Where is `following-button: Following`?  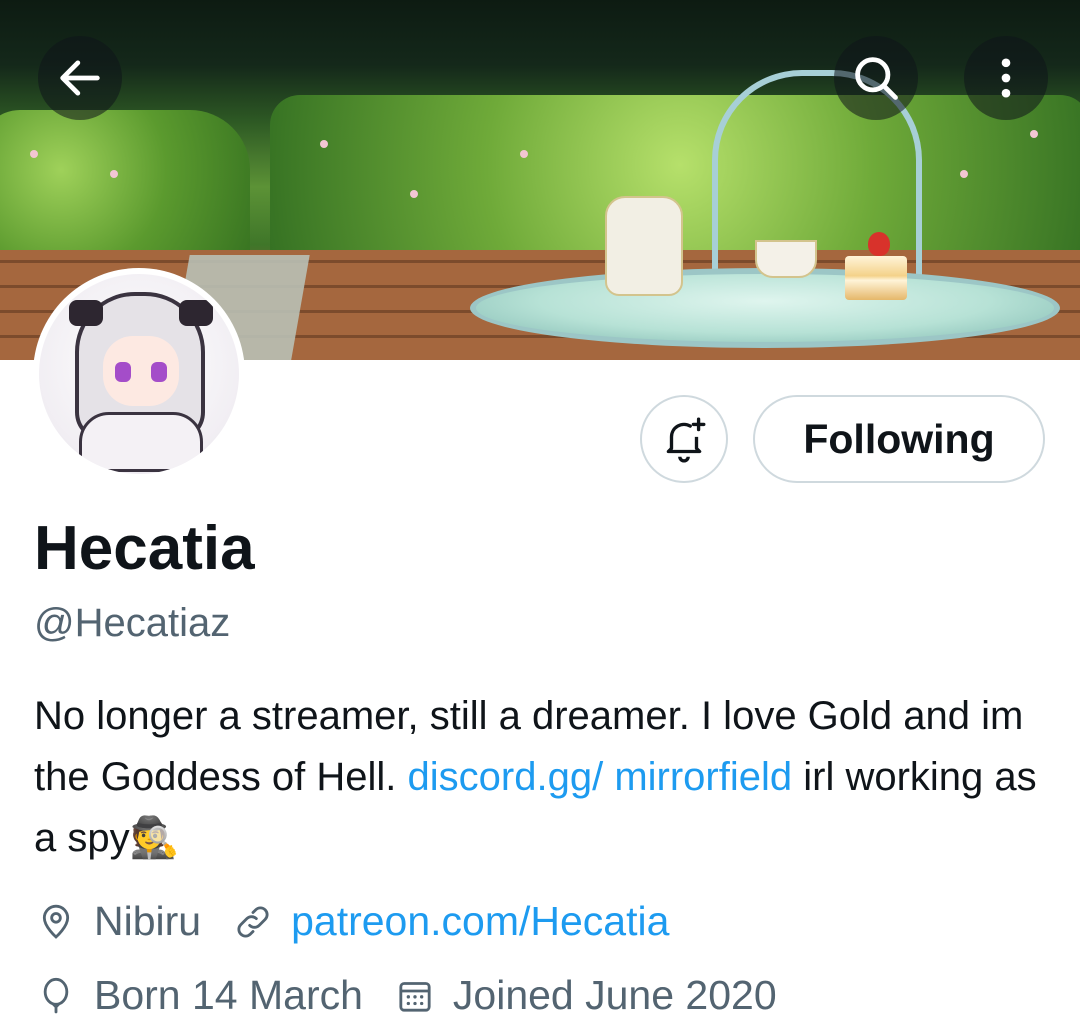 following-button: Following is located at coordinates (899, 439).